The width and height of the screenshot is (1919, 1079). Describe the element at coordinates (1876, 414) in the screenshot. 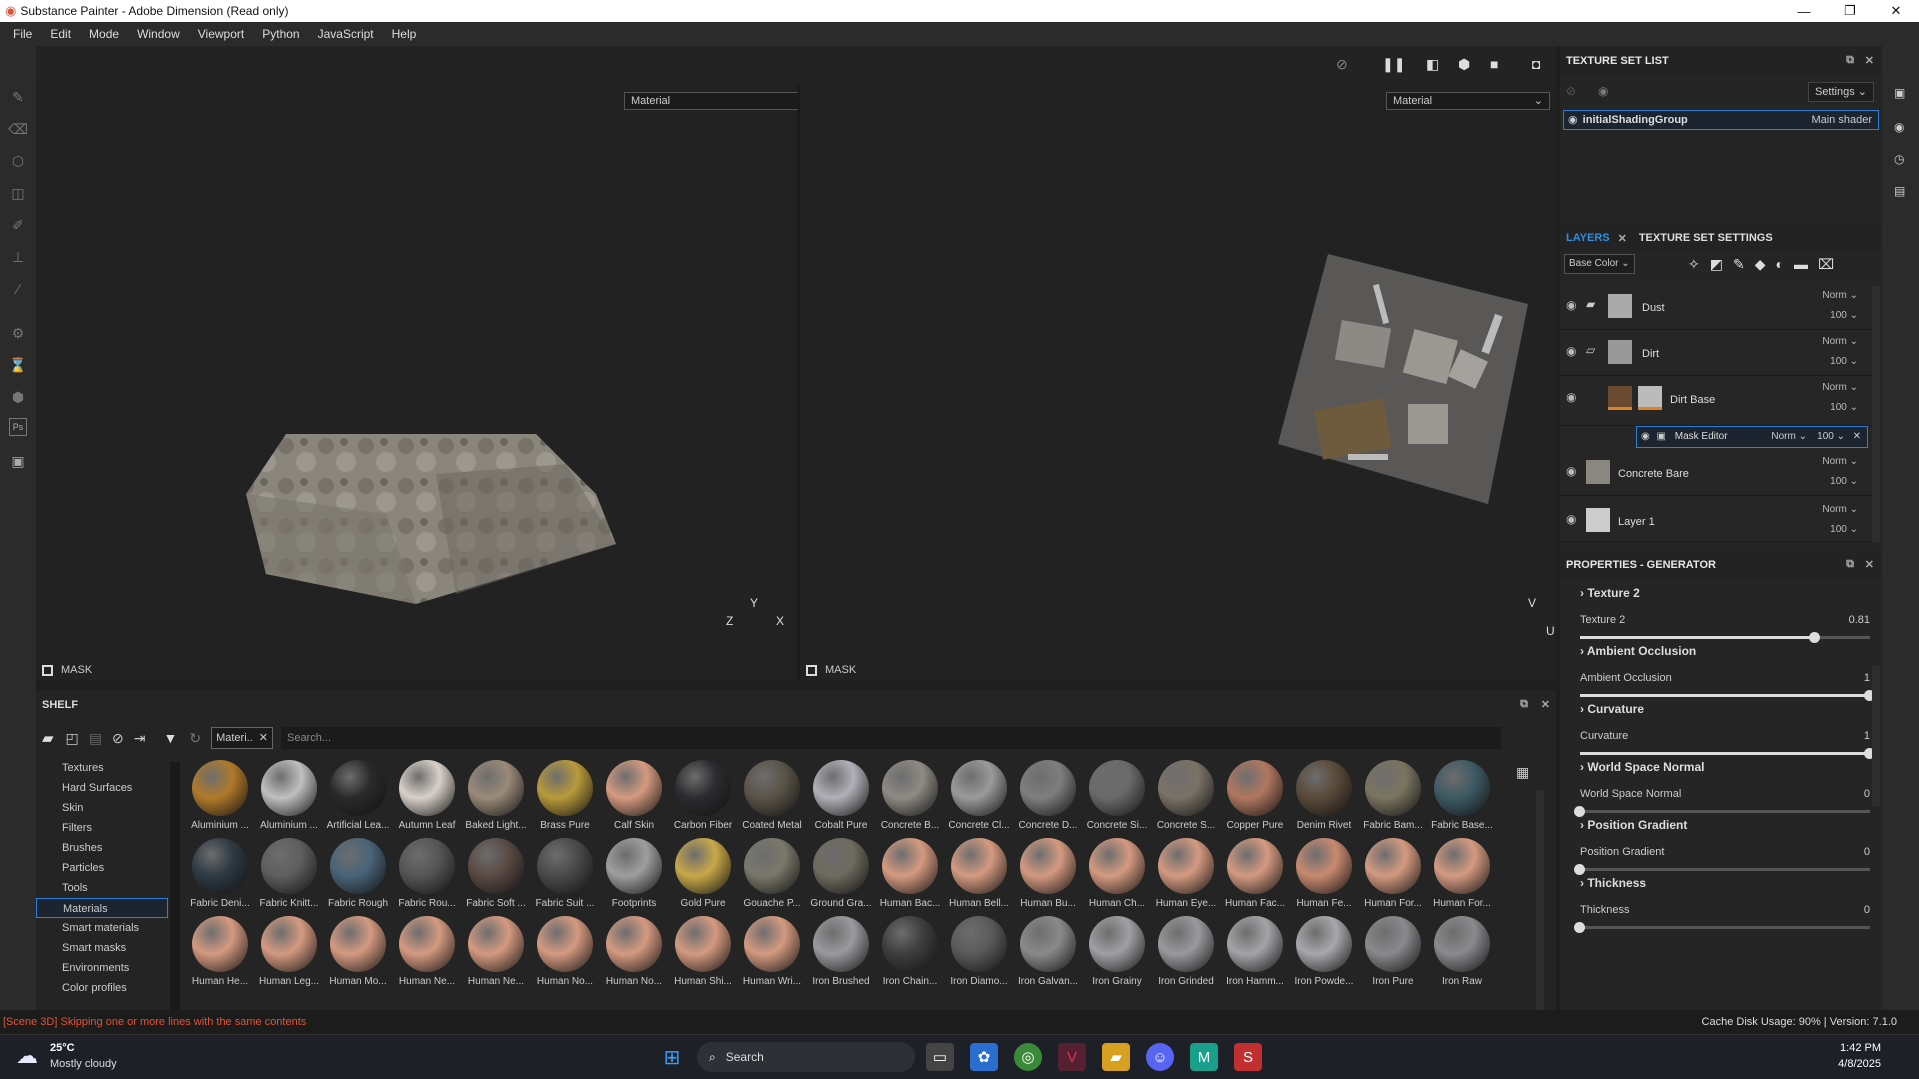

I see `layer-scrollbar` at that location.